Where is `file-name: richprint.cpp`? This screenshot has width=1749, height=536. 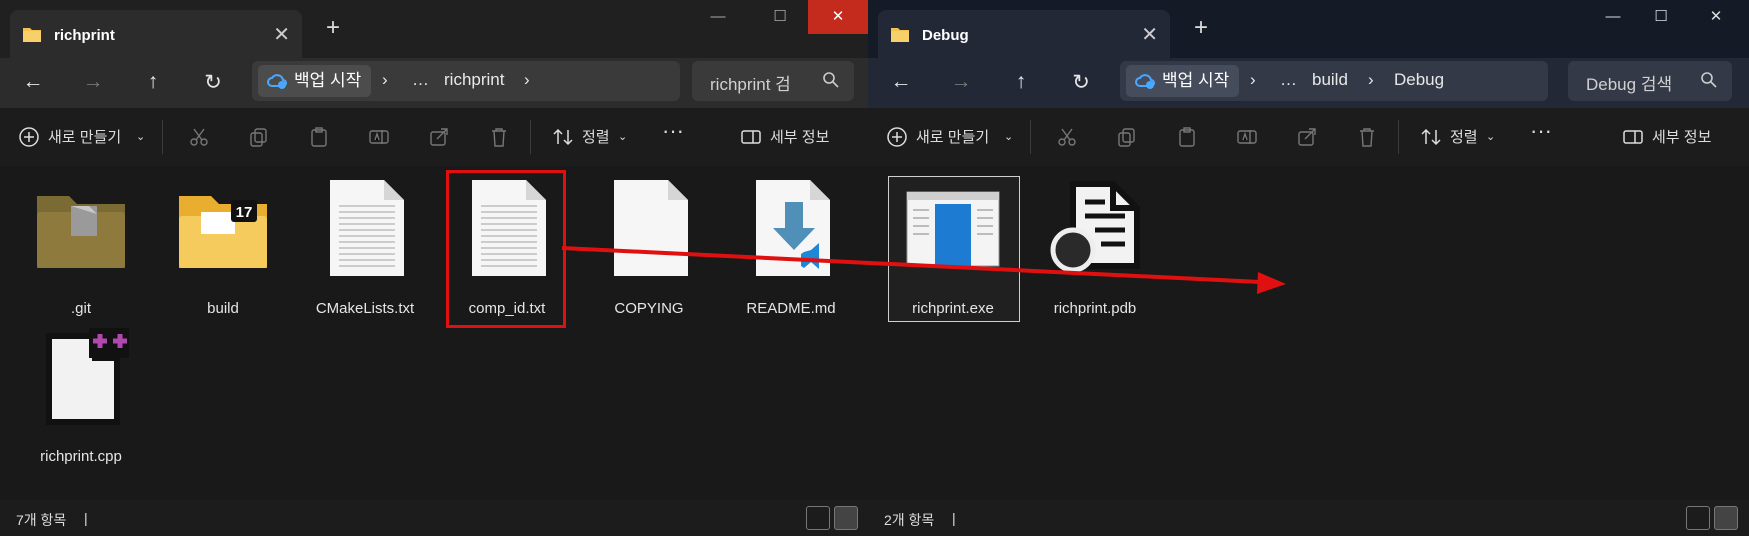 file-name: richprint.cpp is located at coordinates (81, 456).